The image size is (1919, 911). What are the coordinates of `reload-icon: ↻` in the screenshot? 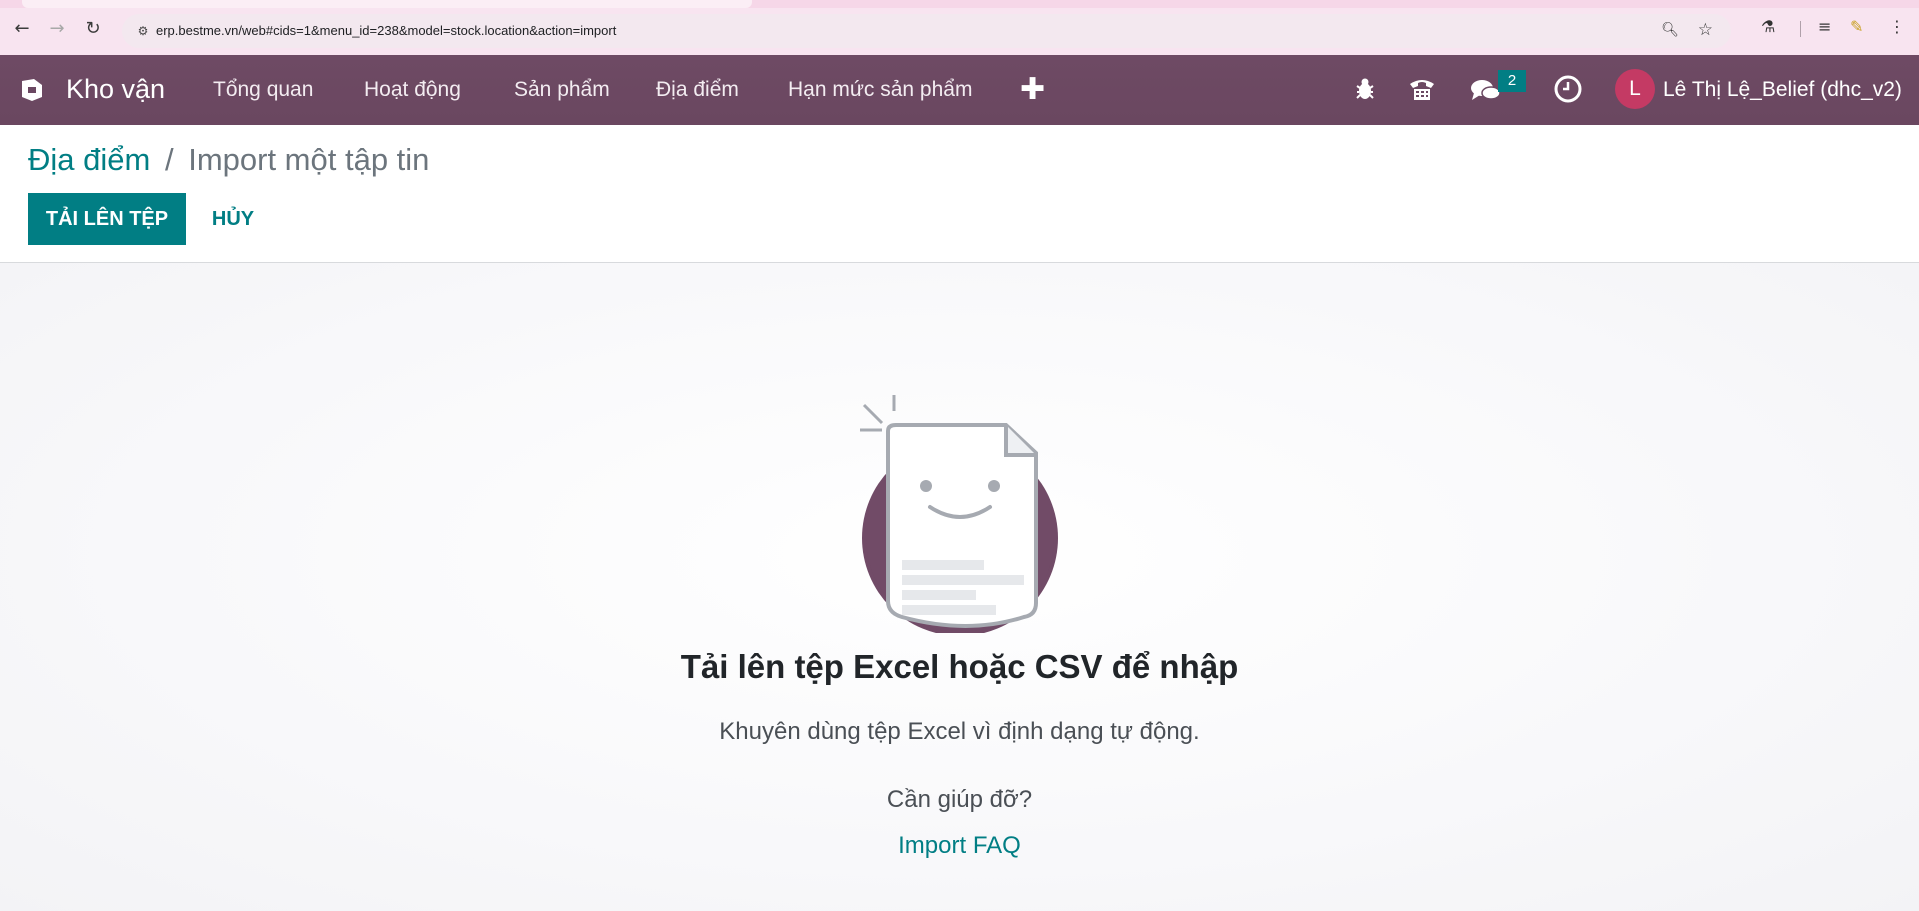 It's located at (93, 28).